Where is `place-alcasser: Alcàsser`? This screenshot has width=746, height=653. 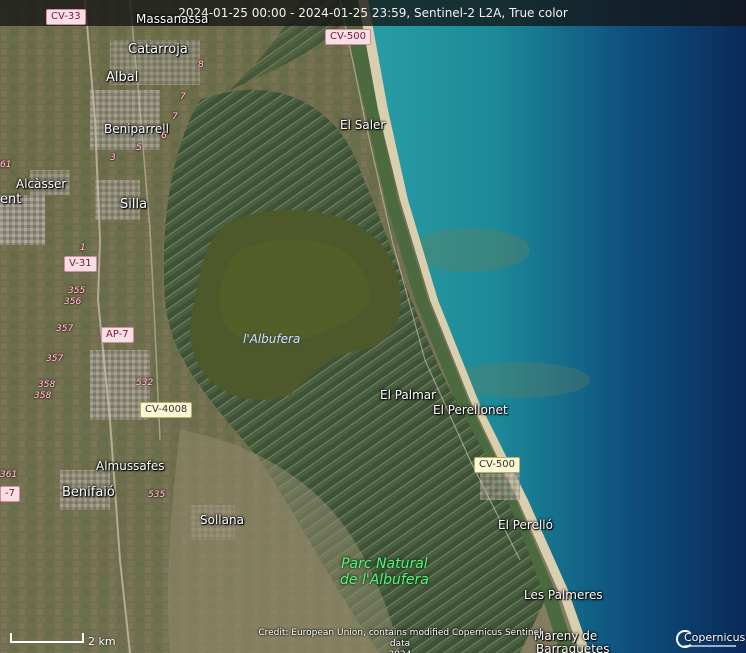 place-alcasser: Alcàsser is located at coordinates (41, 184).